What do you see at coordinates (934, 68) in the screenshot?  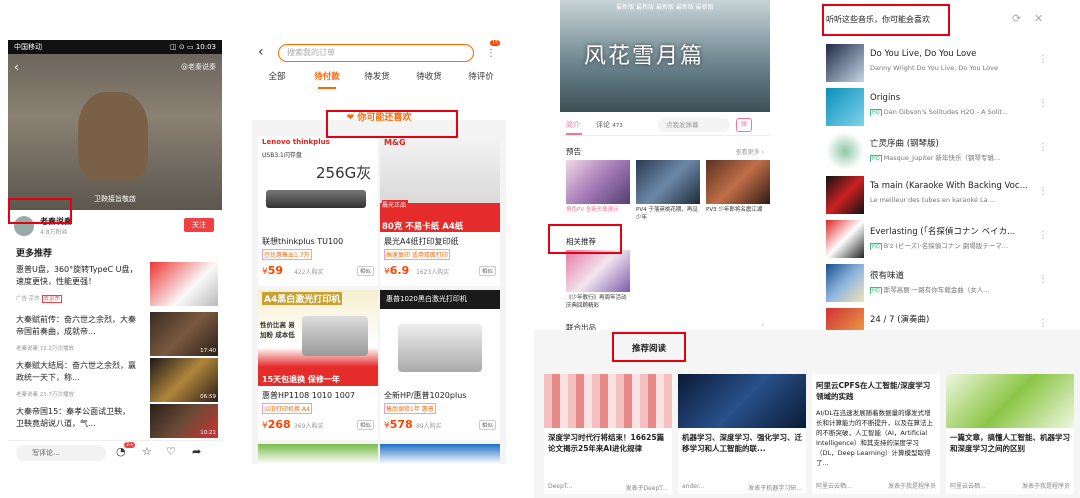 I see `song-artist: Danny Wright Do You Live, Do You Love` at bounding box center [934, 68].